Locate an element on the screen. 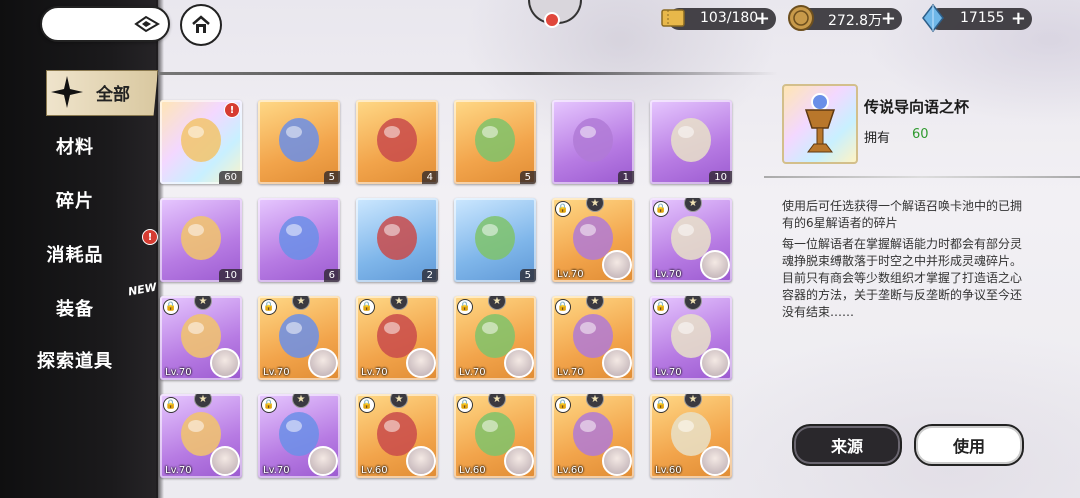  tab-exploration-items: 探索道具 is located at coordinates (75, 360).